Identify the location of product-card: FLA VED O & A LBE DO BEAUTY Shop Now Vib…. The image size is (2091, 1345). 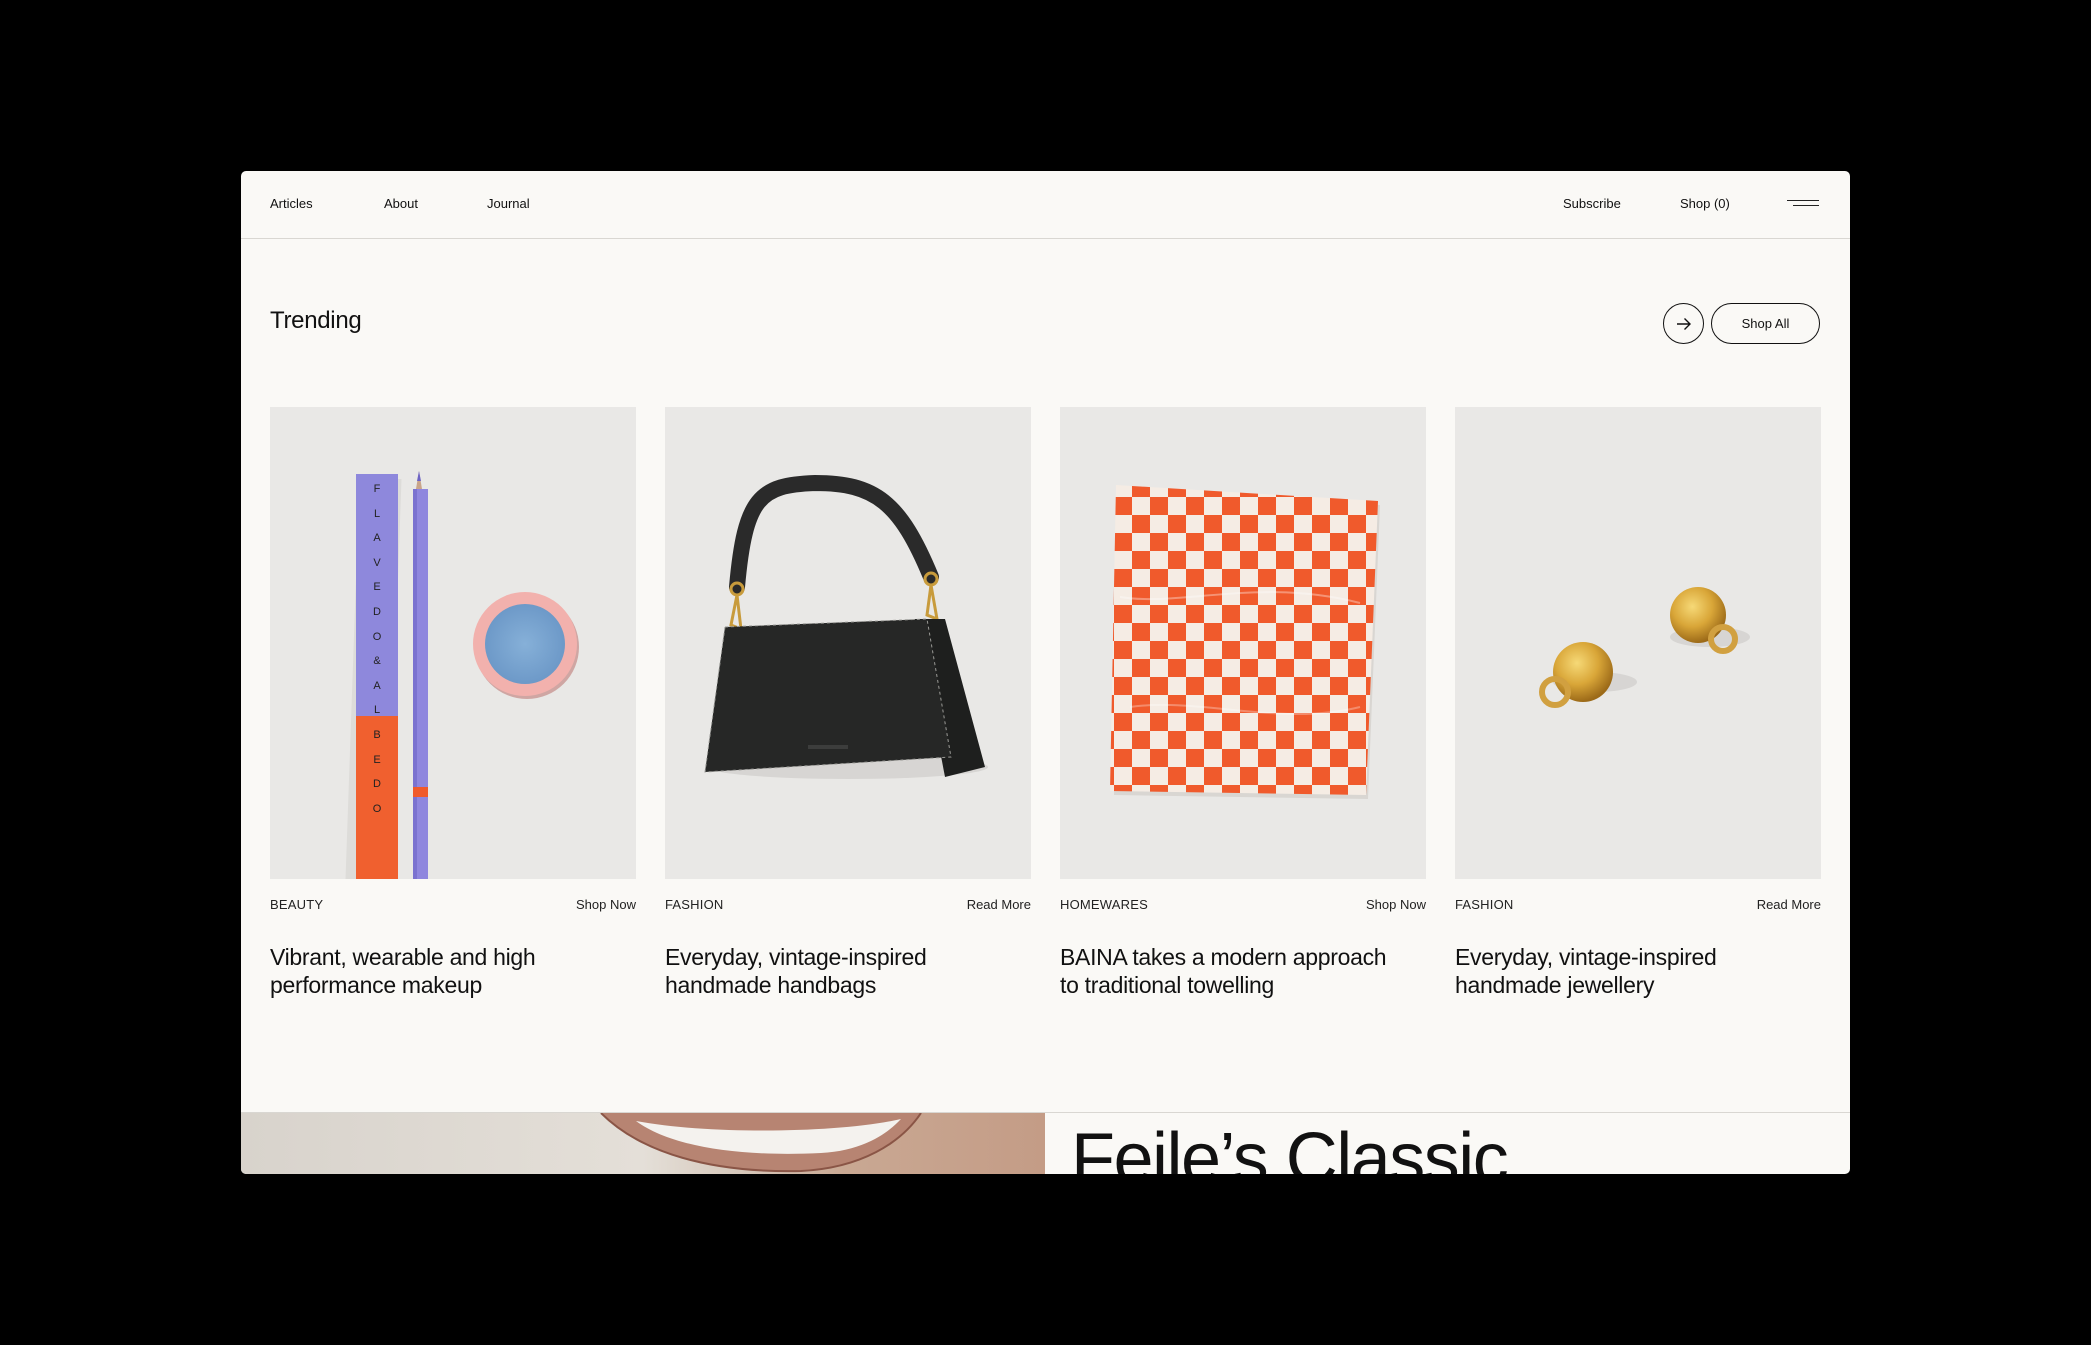
(453, 703).